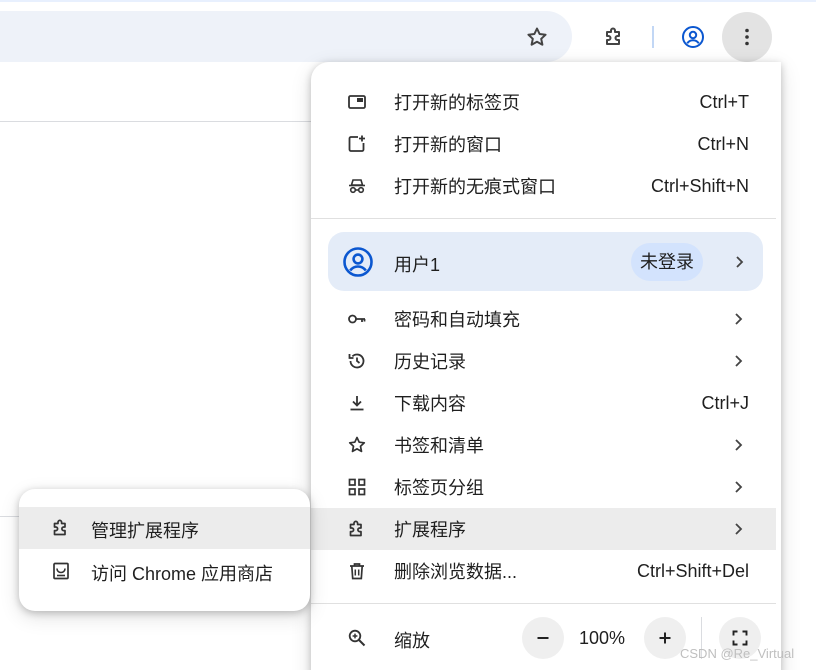 The height and width of the screenshot is (670, 816). Describe the element at coordinates (412, 641) in the screenshot. I see `zoom-label: 缩放` at that location.